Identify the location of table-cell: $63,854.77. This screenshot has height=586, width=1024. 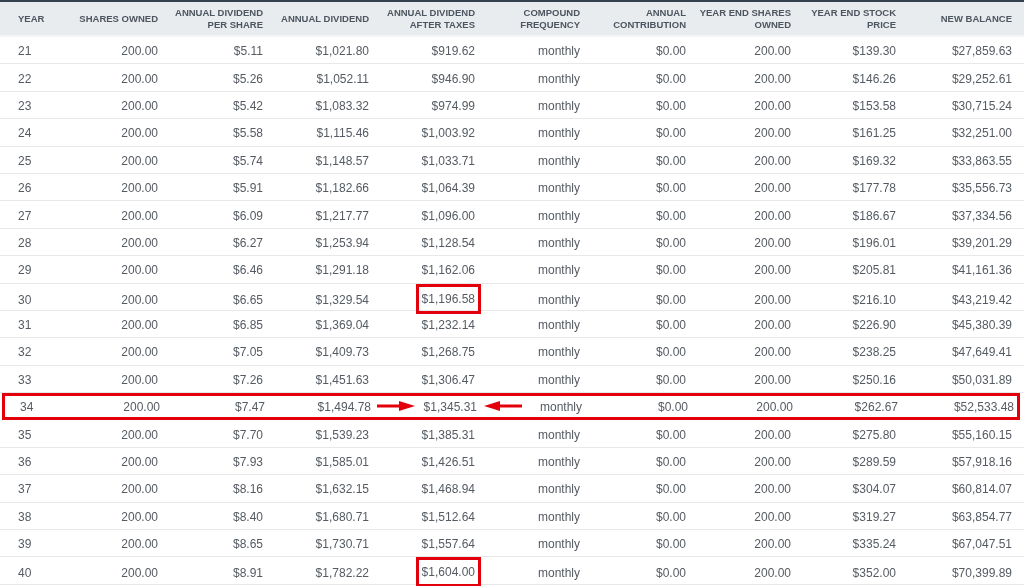
(981, 516).